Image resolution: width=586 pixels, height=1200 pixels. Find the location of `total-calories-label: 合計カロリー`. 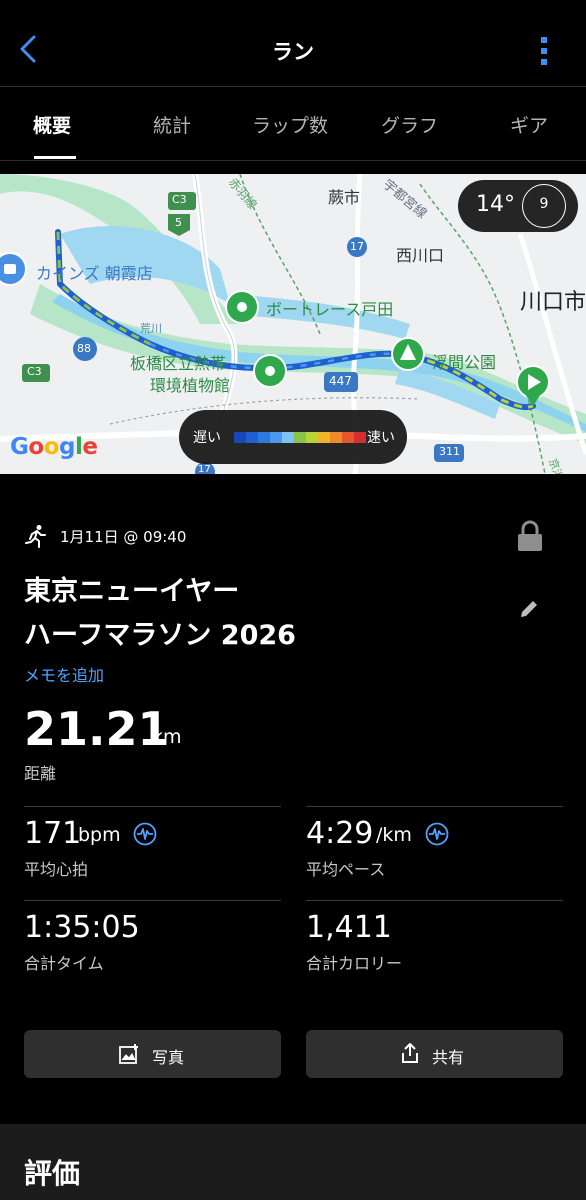

total-calories-label: 合計カロリー is located at coordinates (354, 963).